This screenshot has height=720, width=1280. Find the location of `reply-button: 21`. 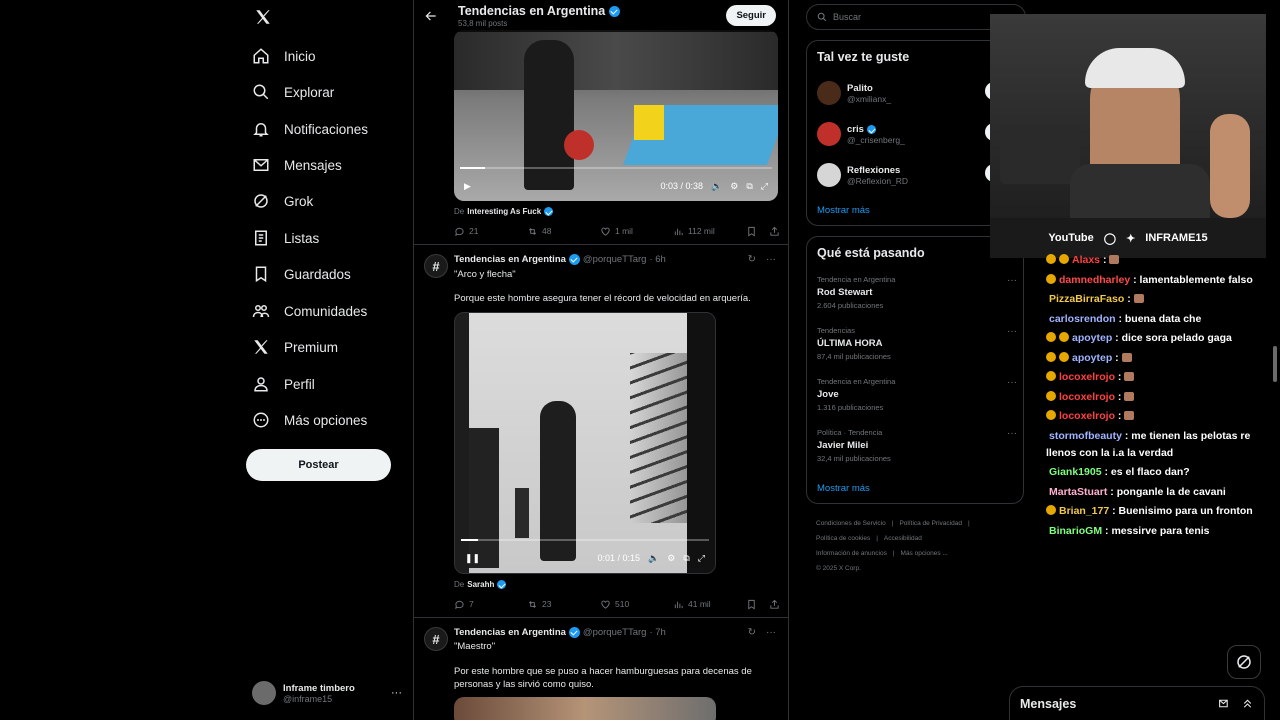

reply-button: 21 is located at coordinates (490, 231).